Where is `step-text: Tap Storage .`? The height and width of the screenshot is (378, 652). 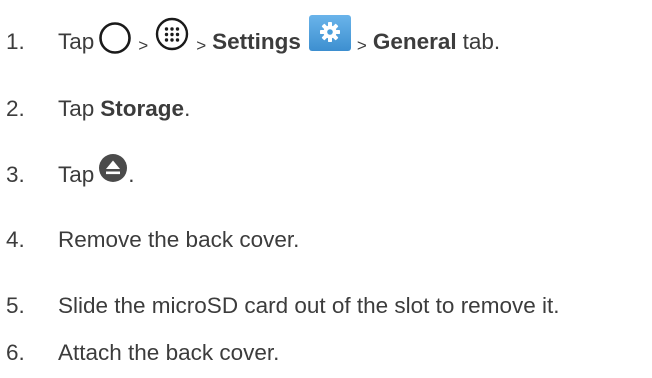
step-text: Tap Storage . is located at coordinates (124, 108).